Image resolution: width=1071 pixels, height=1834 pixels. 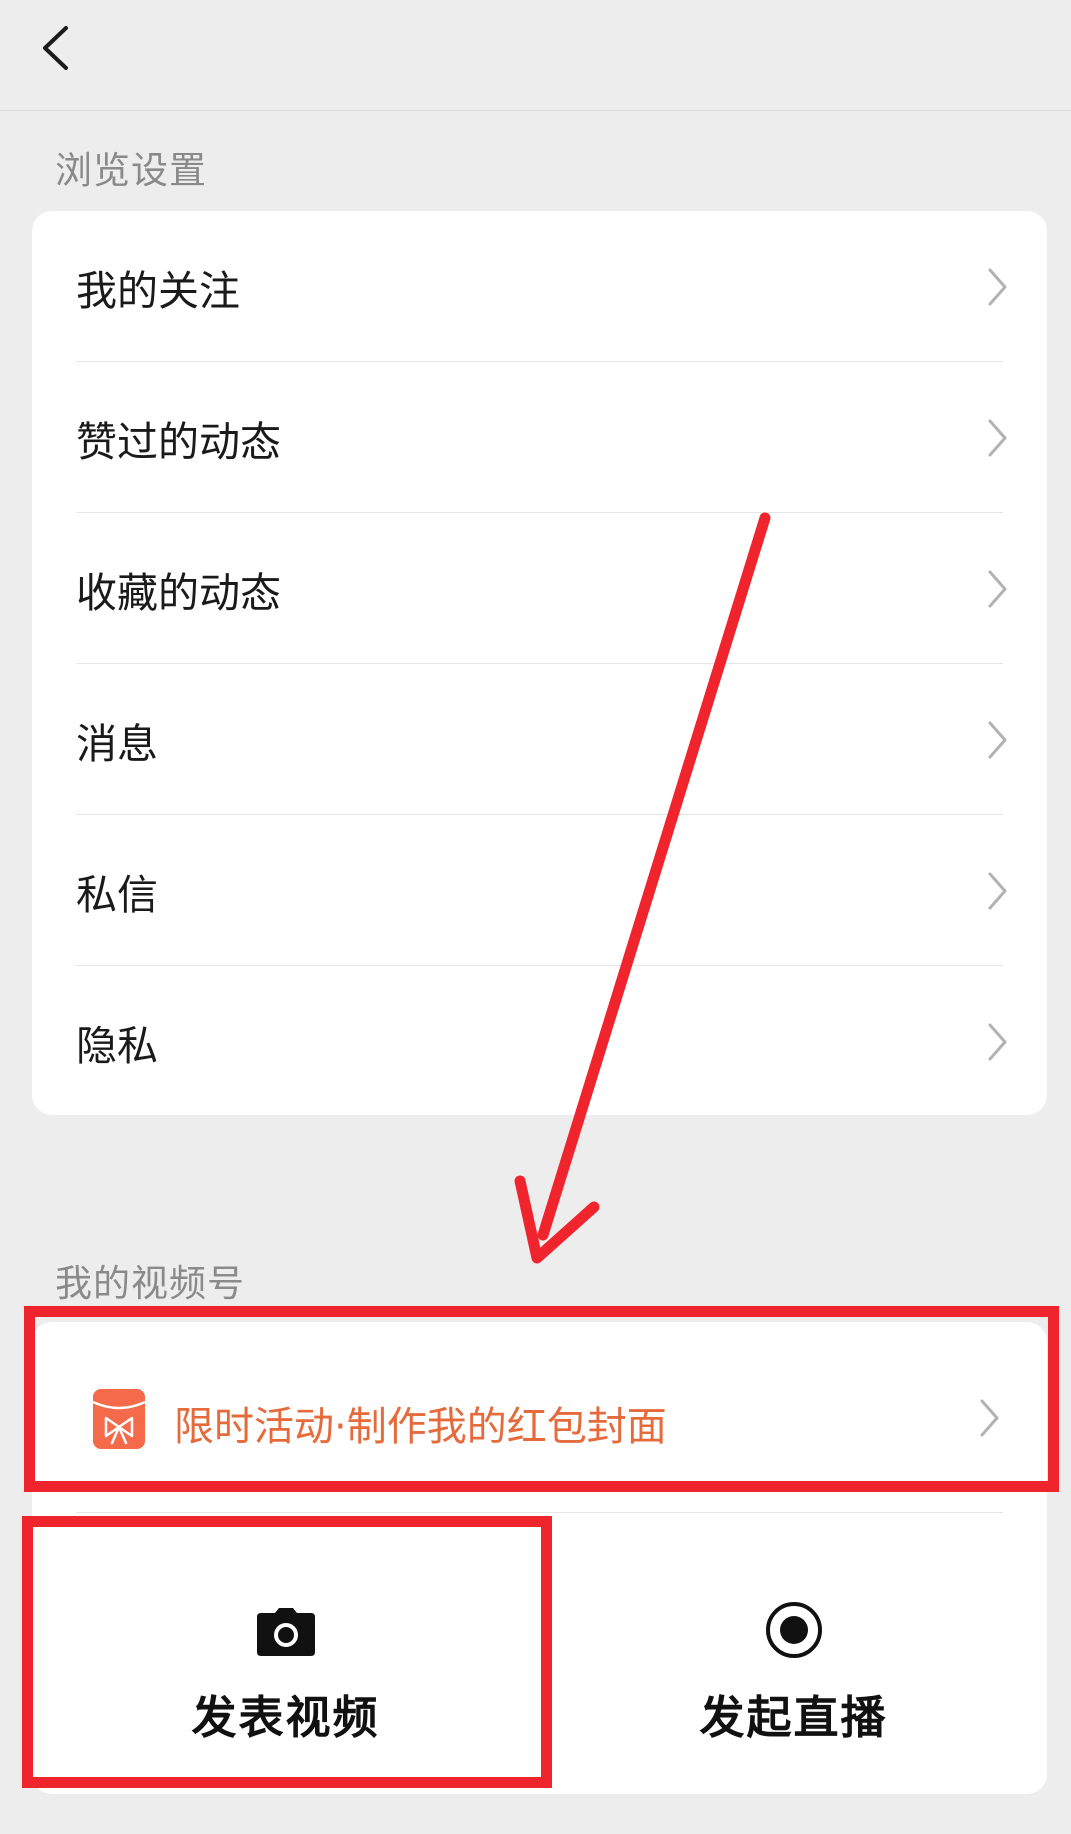 What do you see at coordinates (285, 1632) in the screenshot?
I see `camera-icon` at bounding box center [285, 1632].